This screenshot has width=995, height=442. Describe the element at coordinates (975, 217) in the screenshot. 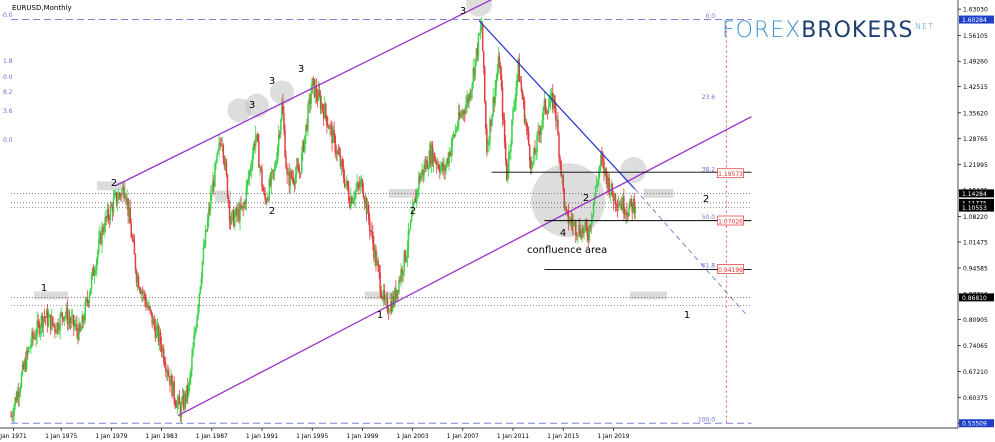

I see `price-tick-label: 1.08220` at that location.